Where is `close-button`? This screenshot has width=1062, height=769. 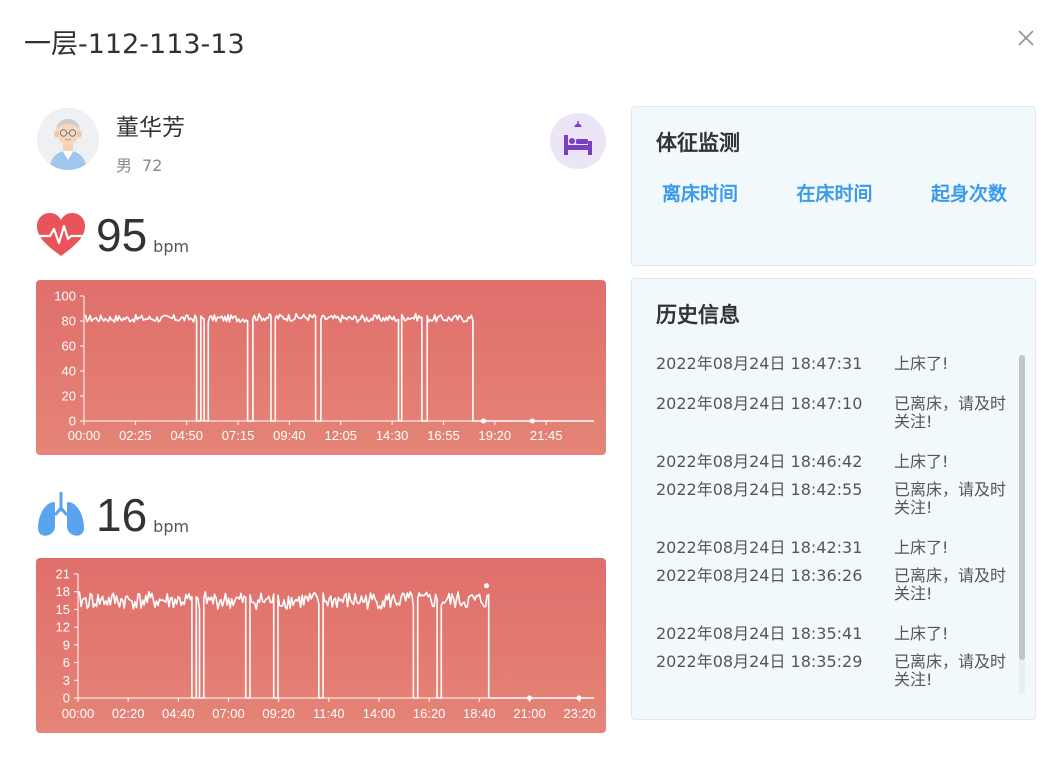
close-button is located at coordinates (1026, 38).